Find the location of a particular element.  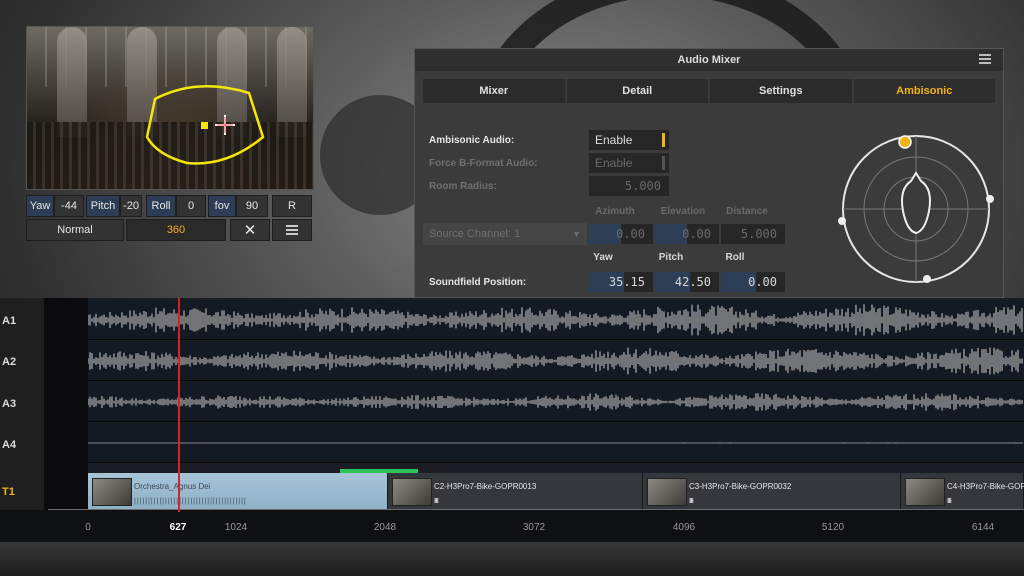

track-gutter is located at coordinates (66, 404).